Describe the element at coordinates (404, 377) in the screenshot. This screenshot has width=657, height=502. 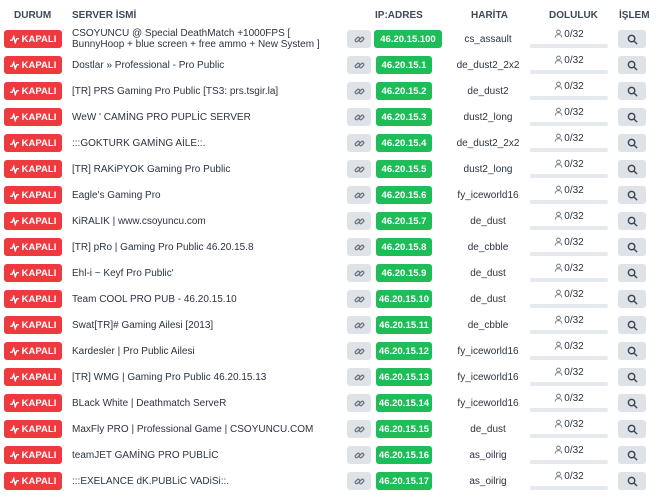
I see `ip-badge: 46.20.15.13` at that location.